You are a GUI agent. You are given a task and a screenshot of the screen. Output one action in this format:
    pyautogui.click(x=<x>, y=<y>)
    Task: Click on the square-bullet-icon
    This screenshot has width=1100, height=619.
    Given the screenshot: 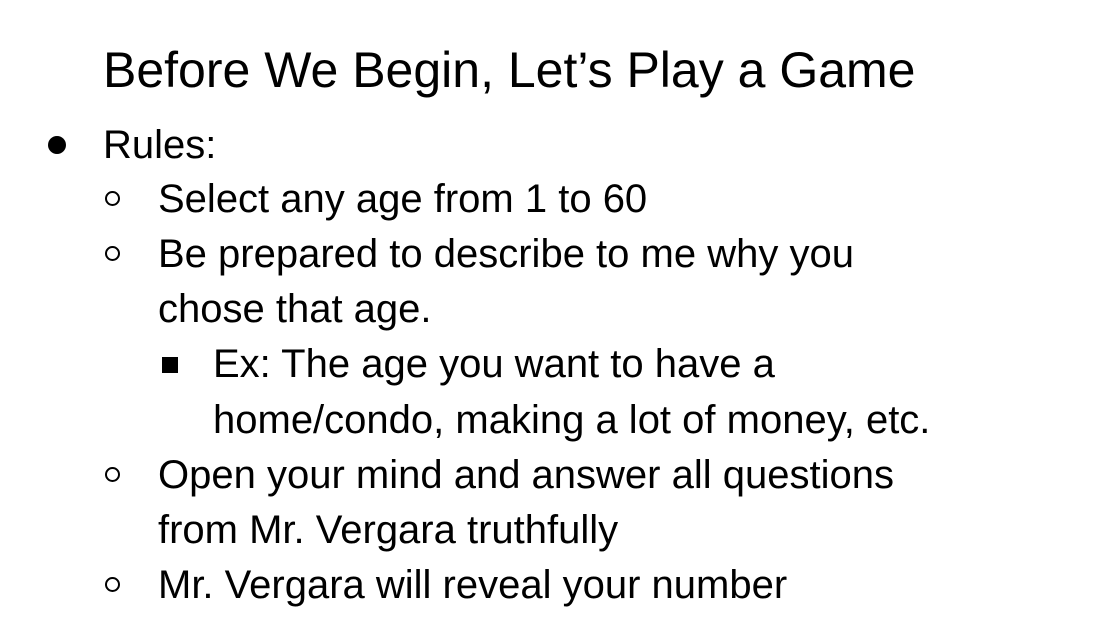 What is the action you would take?
    pyautogui.click(x=170, y=356)
    